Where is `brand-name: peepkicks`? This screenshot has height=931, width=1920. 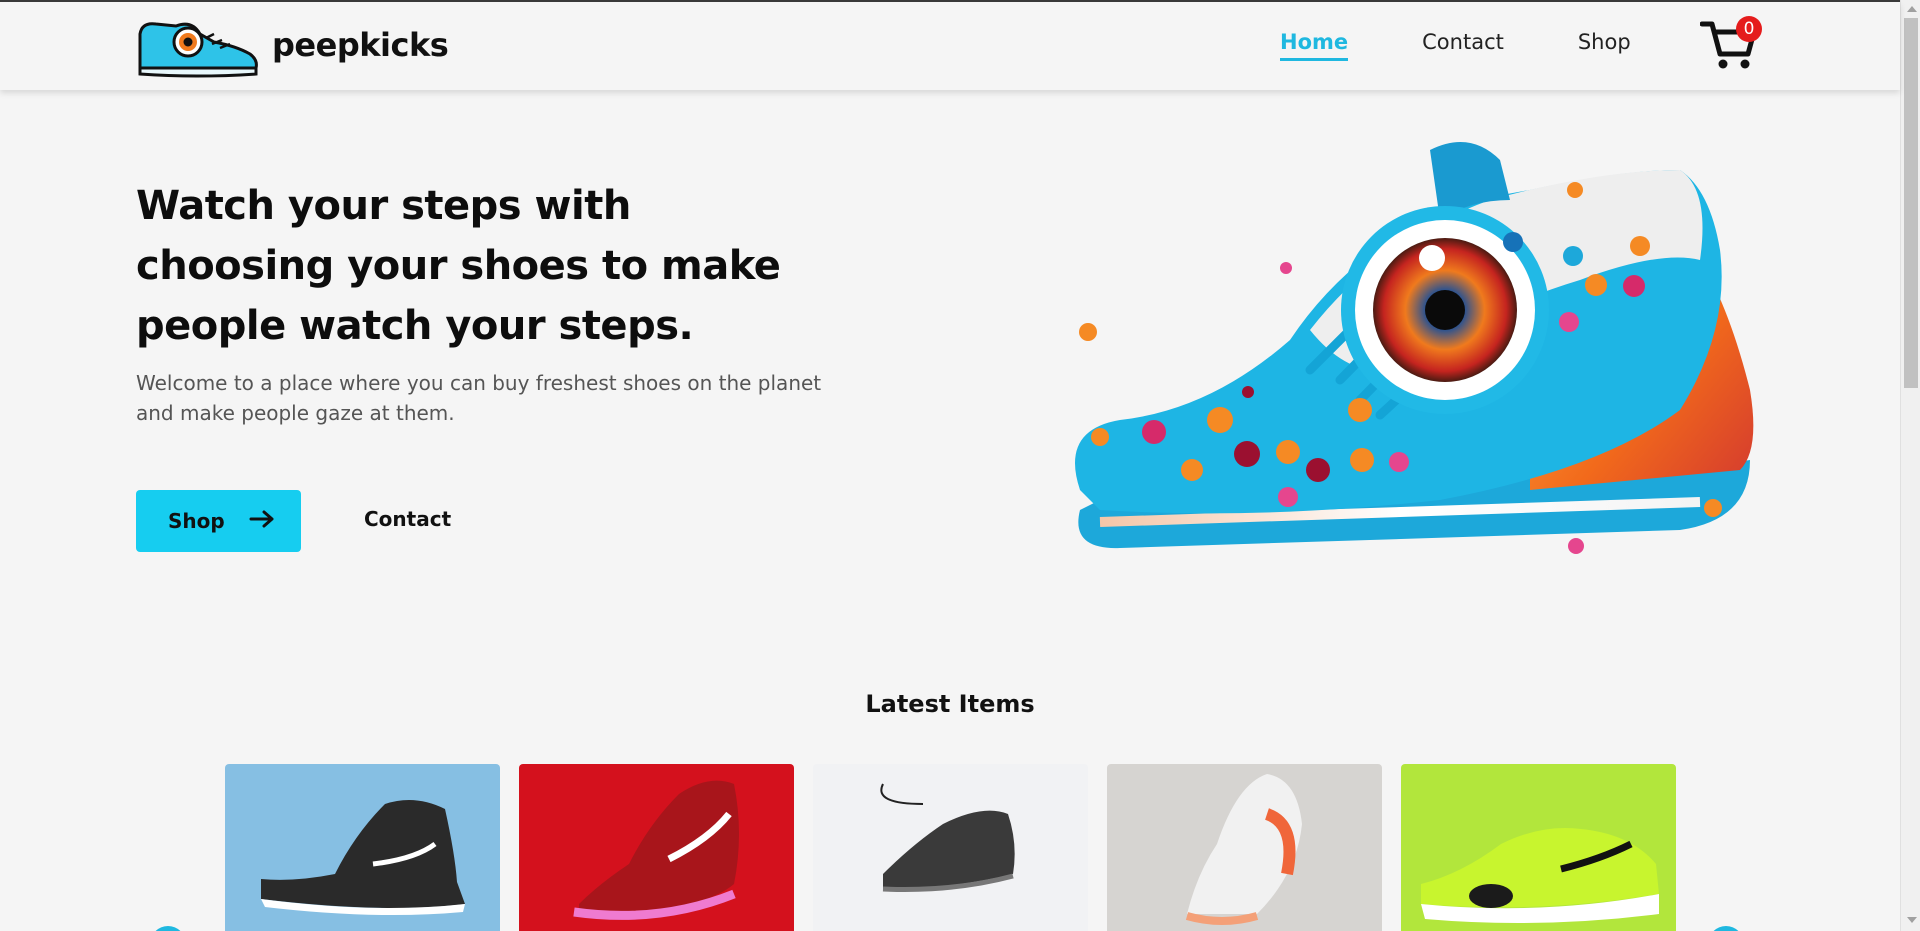
brand-name: peepkicks is located at coordinates (360, 45).